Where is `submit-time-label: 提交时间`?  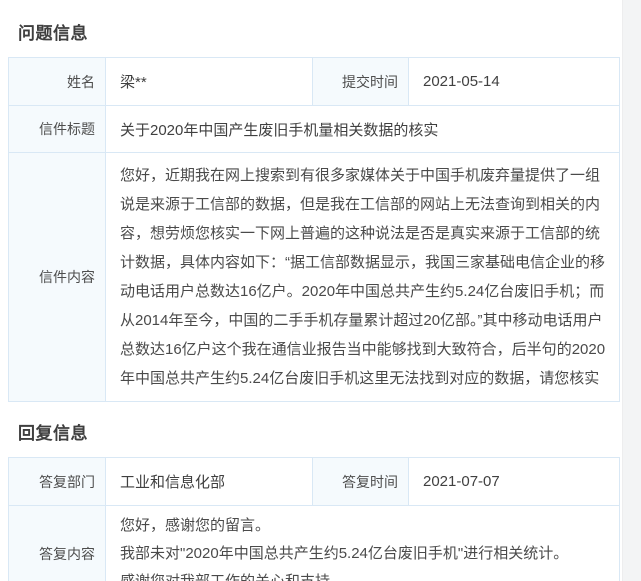 submit-time-label: 提交时间 is located at coordinates (360, 81).